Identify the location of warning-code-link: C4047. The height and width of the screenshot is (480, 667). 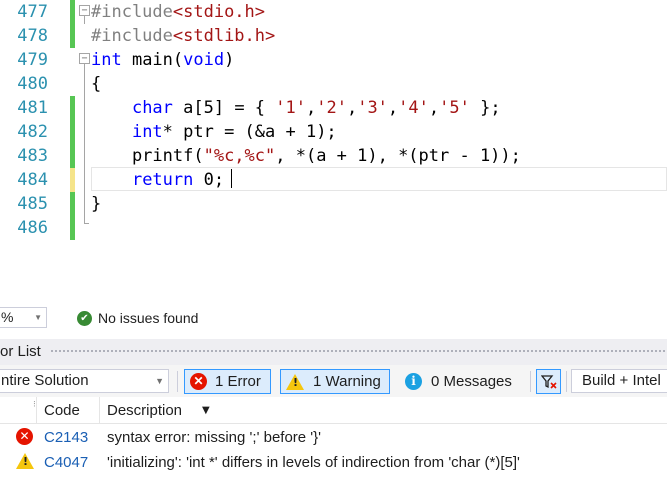
(66, 462).